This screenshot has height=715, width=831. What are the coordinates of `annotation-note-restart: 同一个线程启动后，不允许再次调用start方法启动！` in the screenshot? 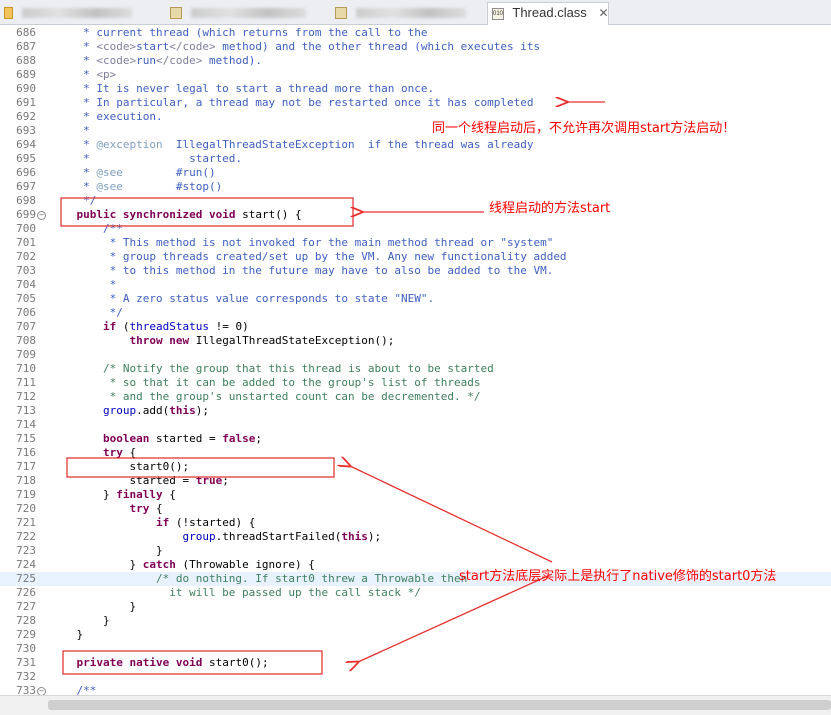 It's located at (584, 128).